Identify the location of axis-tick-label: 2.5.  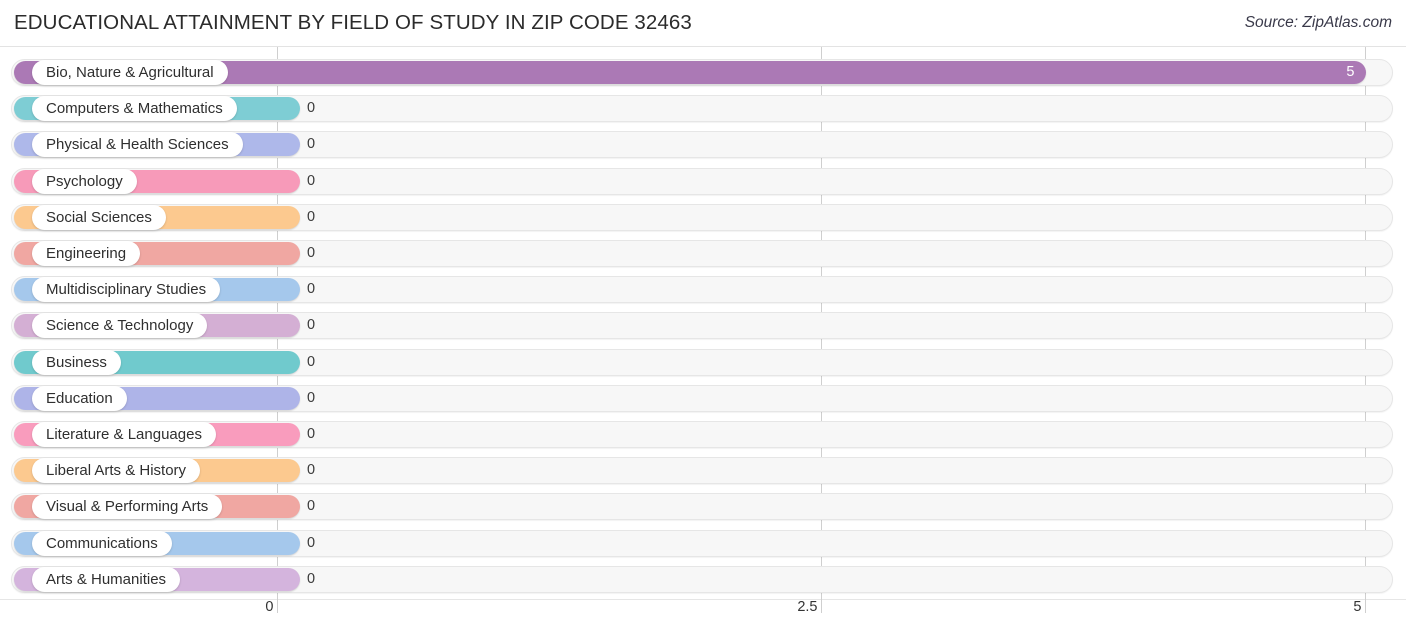
(807, 607).